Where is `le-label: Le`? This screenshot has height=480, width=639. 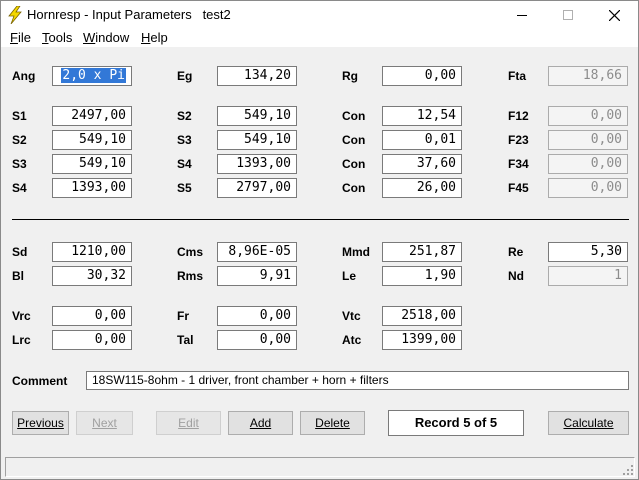 le-label: Le is located at coordinates (349, 276).